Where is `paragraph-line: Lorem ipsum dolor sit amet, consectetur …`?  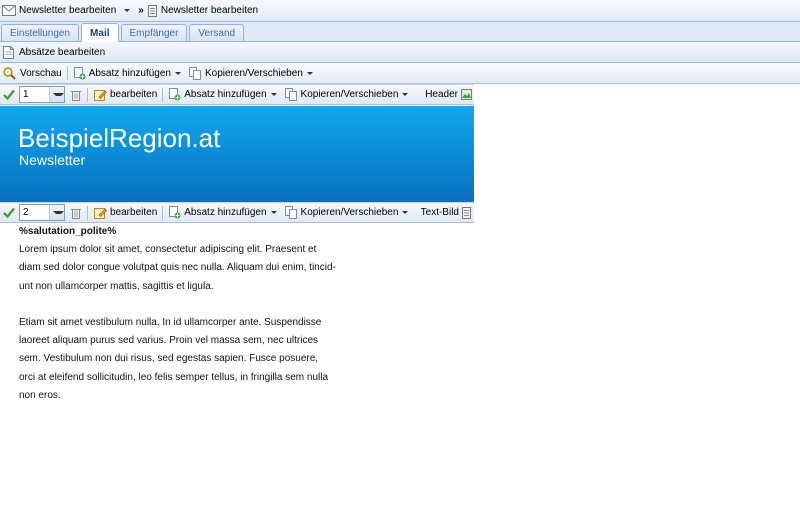
paragraph-line: Lorem ipsum dolor sit amet, consectetur … is located at coordinates (168, 250).